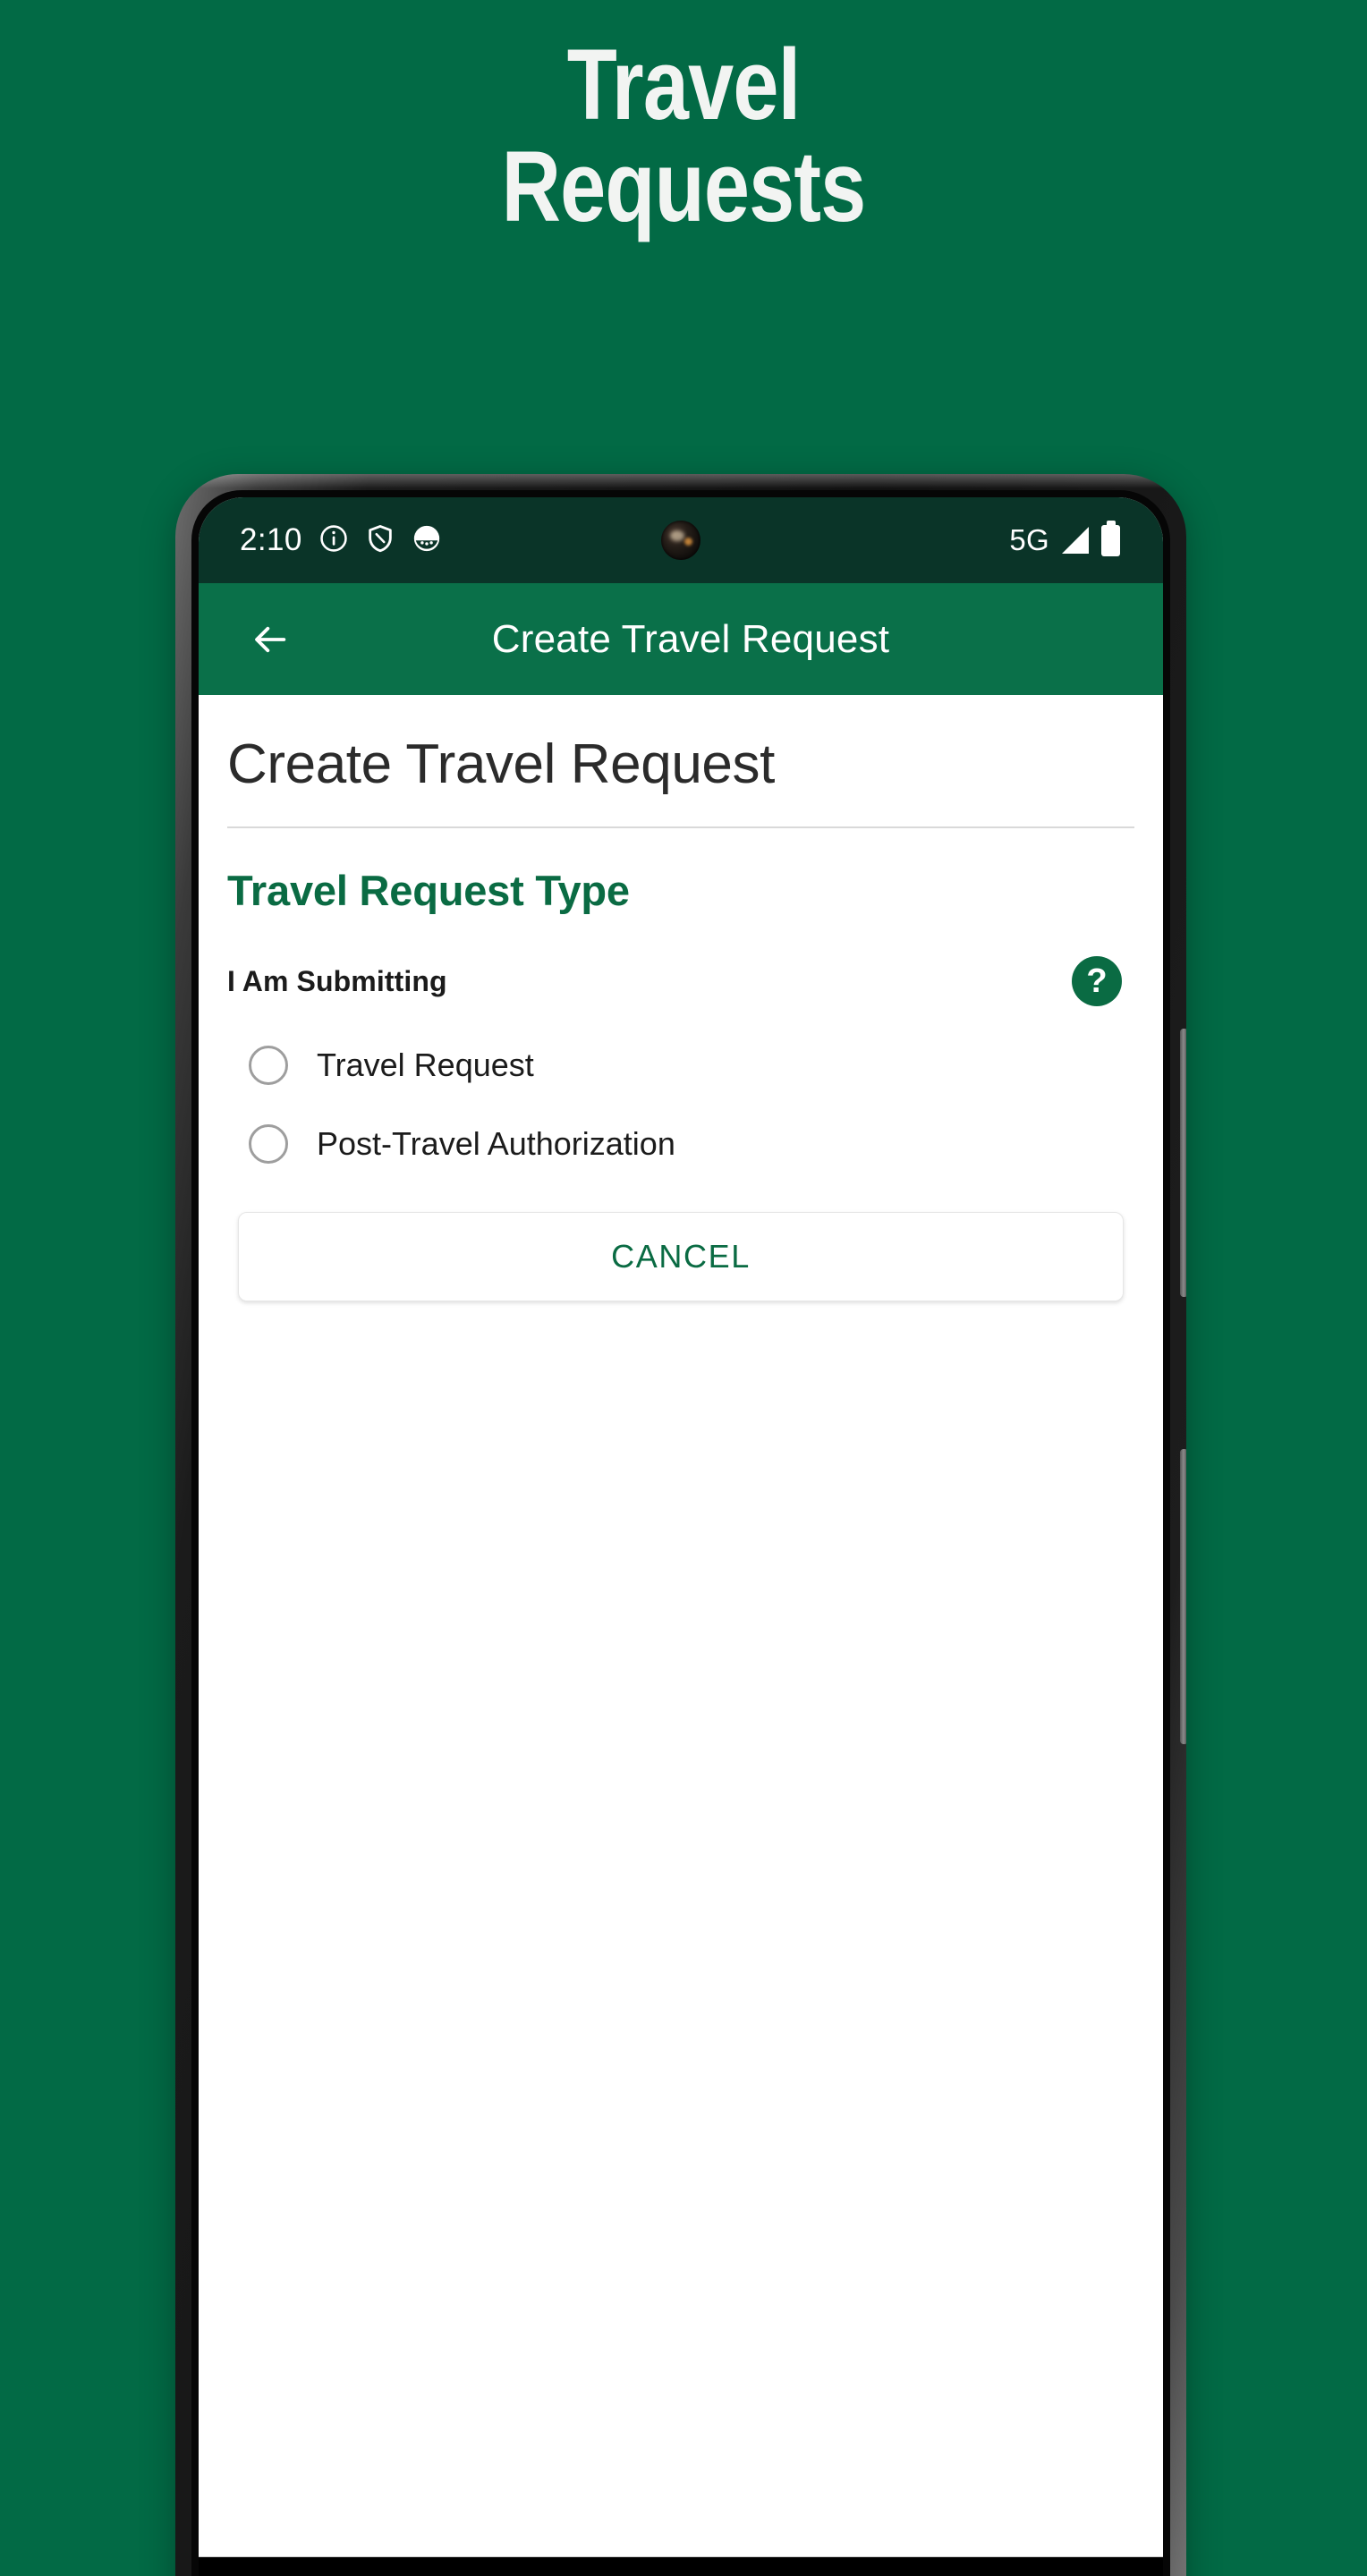 Image resolution: width=1367 pixels, height=2576 pixels. What do you see at coordinates (333, 540) in the screenshot?
I see `info-circle-icon` at bounding box center [333, 540].